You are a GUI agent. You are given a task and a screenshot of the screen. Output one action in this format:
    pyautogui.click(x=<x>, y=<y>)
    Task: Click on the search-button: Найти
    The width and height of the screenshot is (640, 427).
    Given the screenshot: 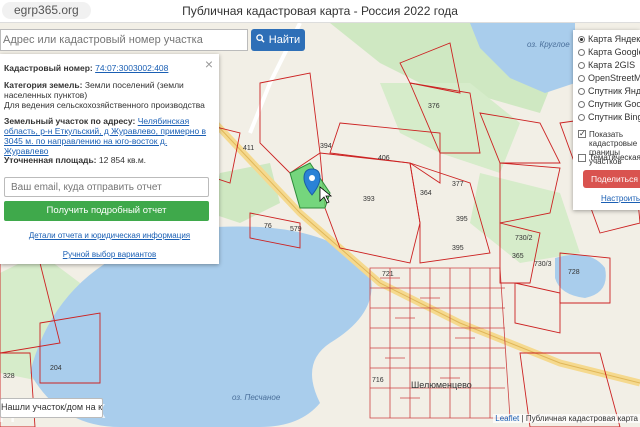 What is the action you would take?
    pyautogui.click(x=278, y=40)
    